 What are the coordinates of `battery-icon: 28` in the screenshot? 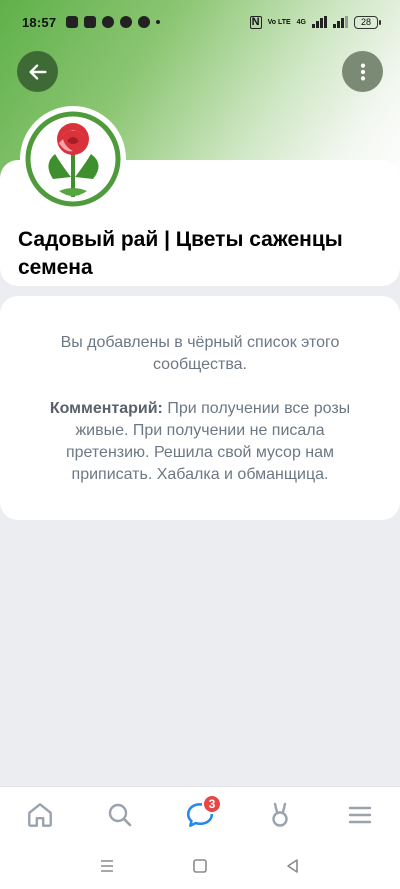 It's located at (367, 22).